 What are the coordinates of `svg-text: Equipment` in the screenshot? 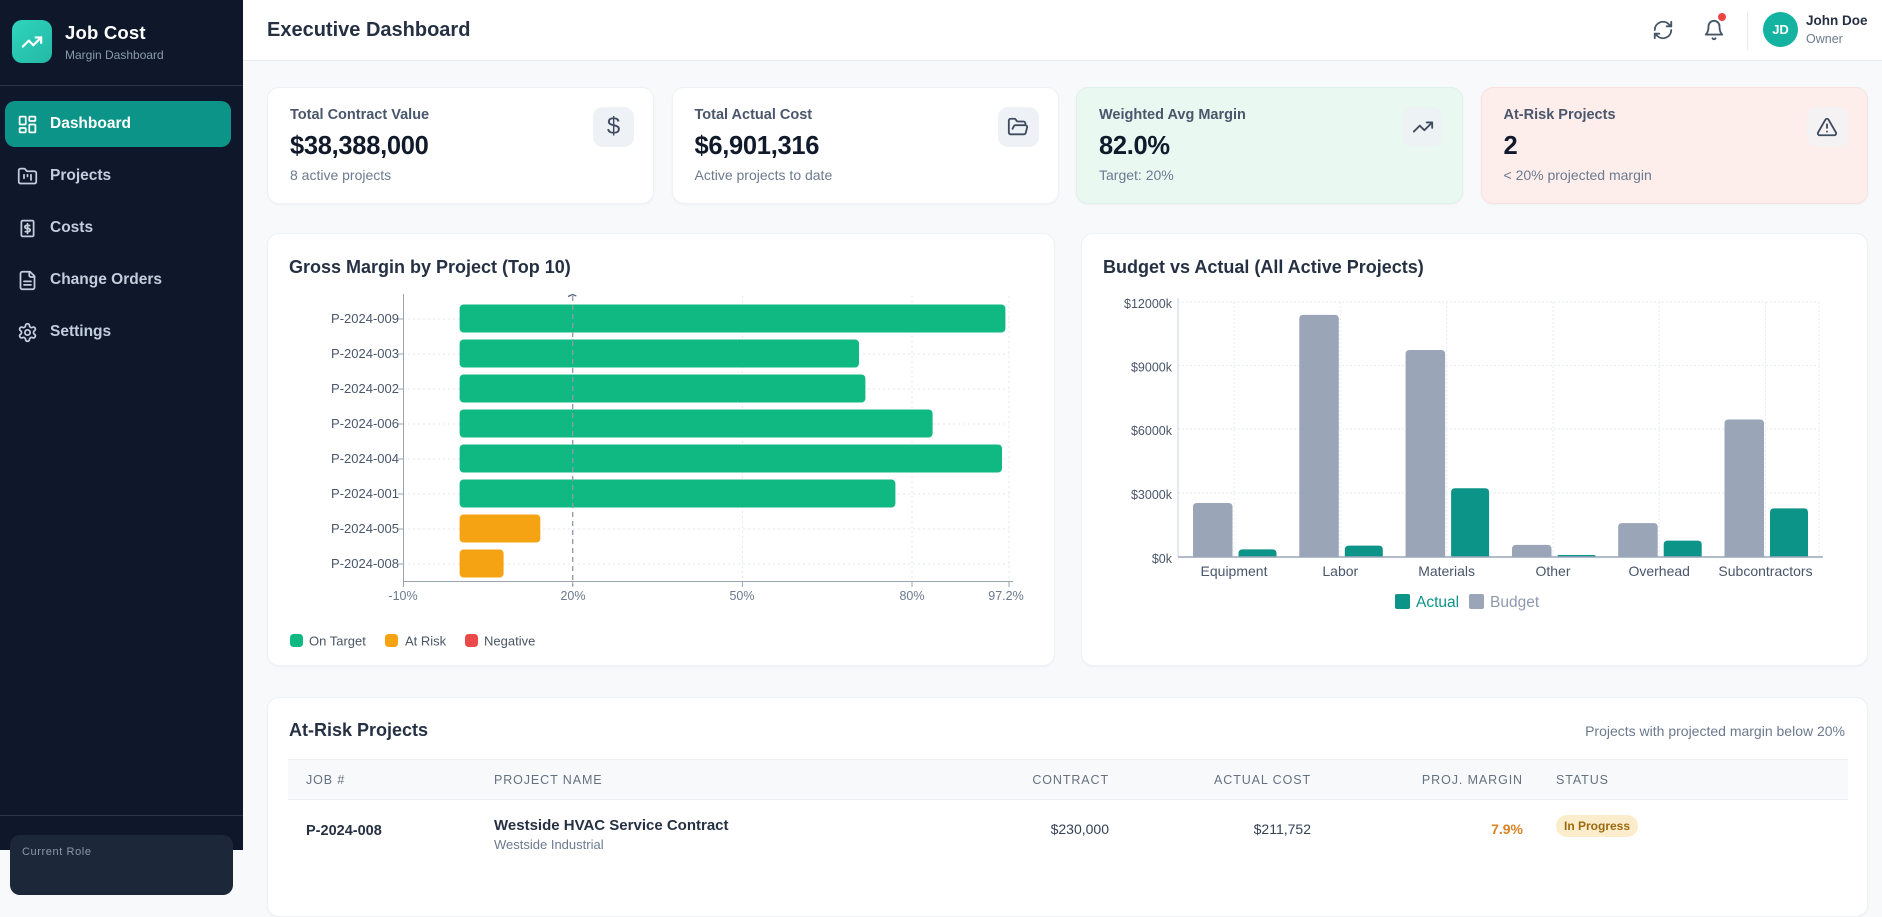 It's located at (1234, 571).